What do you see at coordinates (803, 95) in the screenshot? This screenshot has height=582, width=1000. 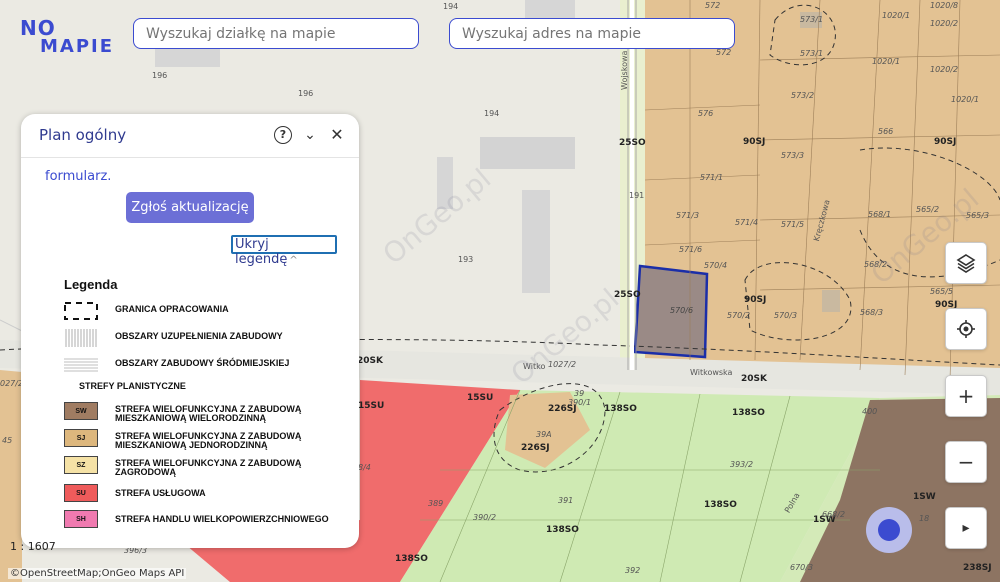 I see `parcel-label: 573/2` at bounding box center [803, 95].